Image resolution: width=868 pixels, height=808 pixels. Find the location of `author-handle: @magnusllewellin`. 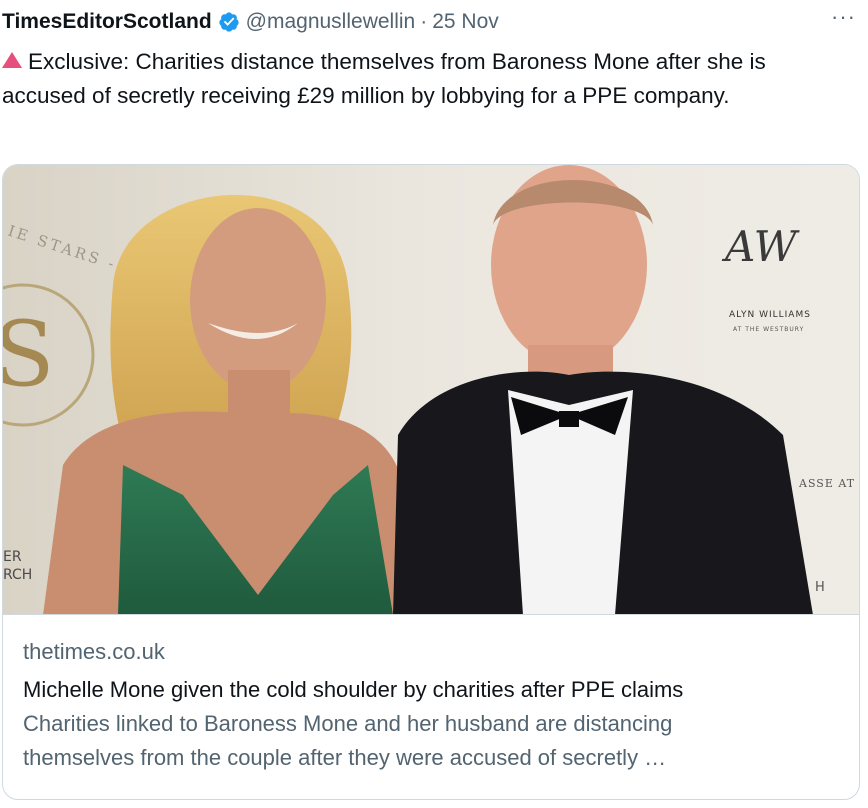

author-handle: @magnusllewellin is located at coordinates (331, 22).